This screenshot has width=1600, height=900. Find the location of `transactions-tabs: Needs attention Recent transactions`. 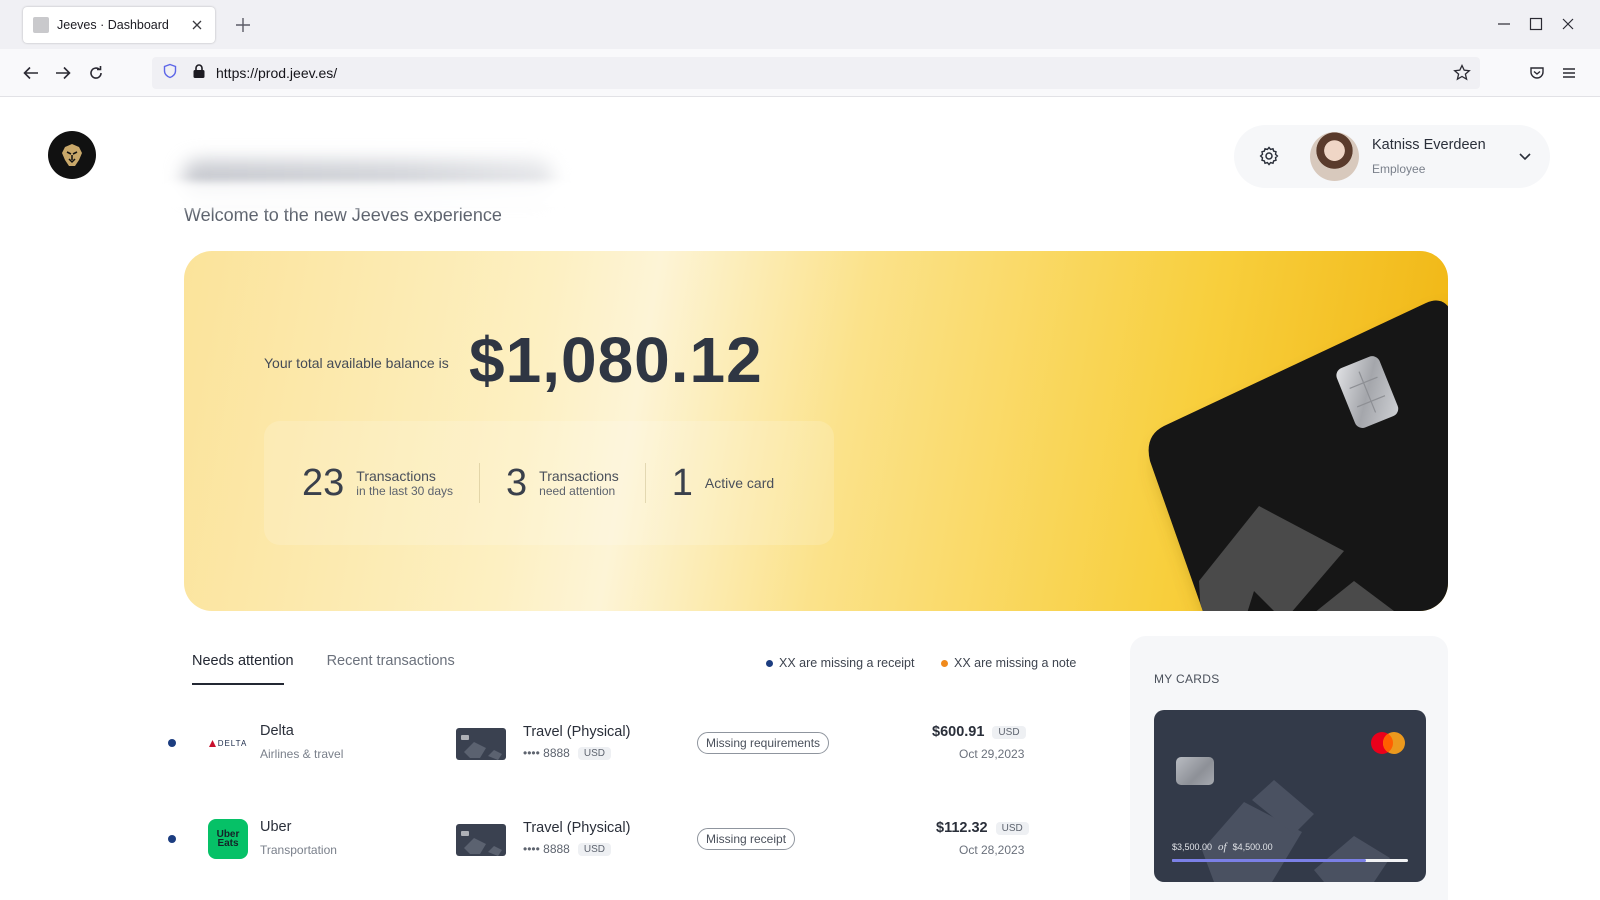

transactions-tabs: Needs attention Recent transactions is located at coordinates (323, 669).